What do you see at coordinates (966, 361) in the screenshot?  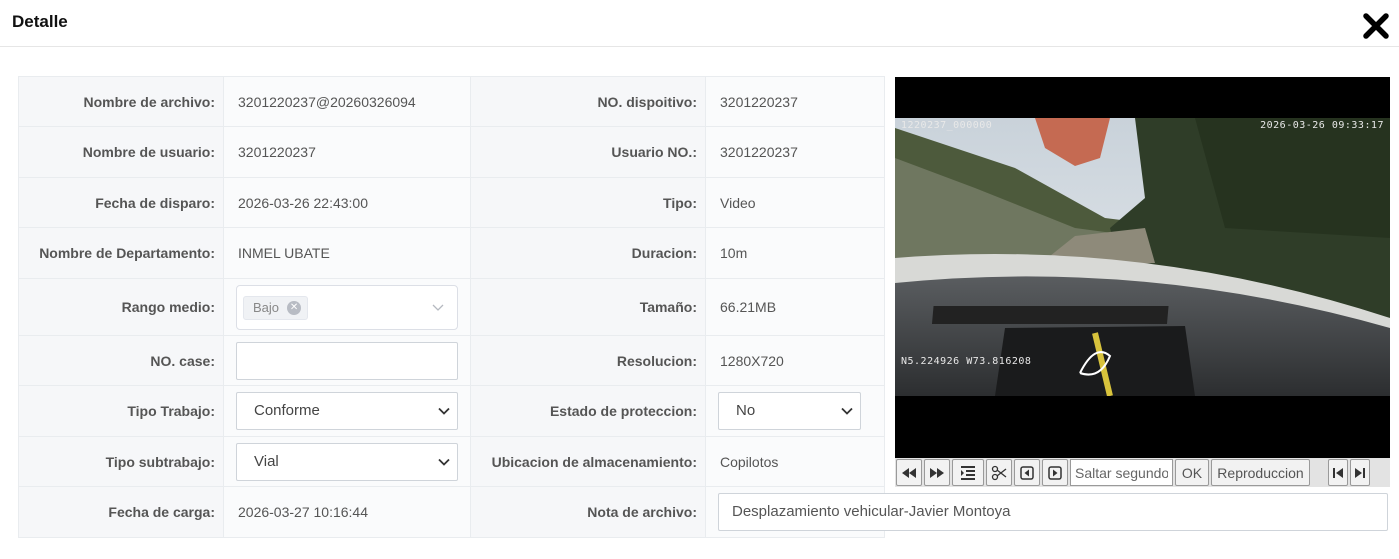 I see `osd-gps: N5.224926 W73.816208` at bounding box center [966, 361].